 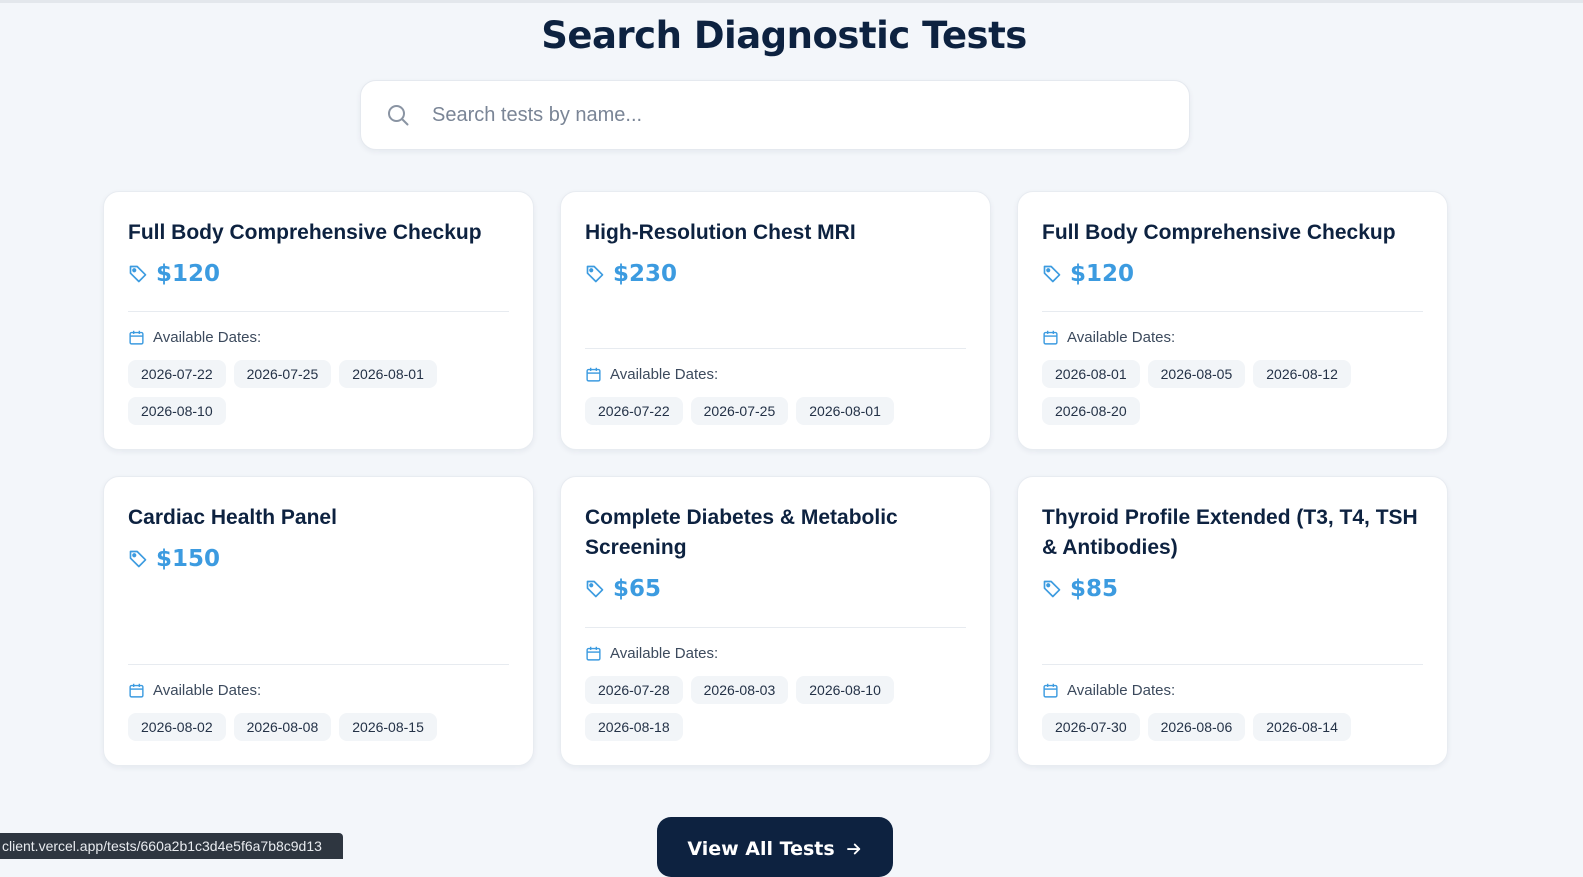 I want to click on date-chip: 2026-08-06, so click(x=1196, y=727).